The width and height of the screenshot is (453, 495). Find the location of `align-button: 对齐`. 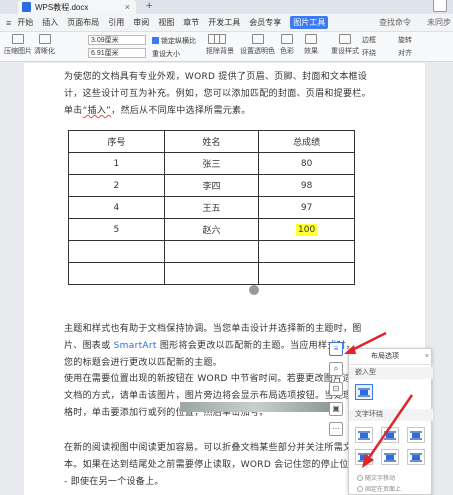

align-button: 对齐 is located at coordinates (405, 53).